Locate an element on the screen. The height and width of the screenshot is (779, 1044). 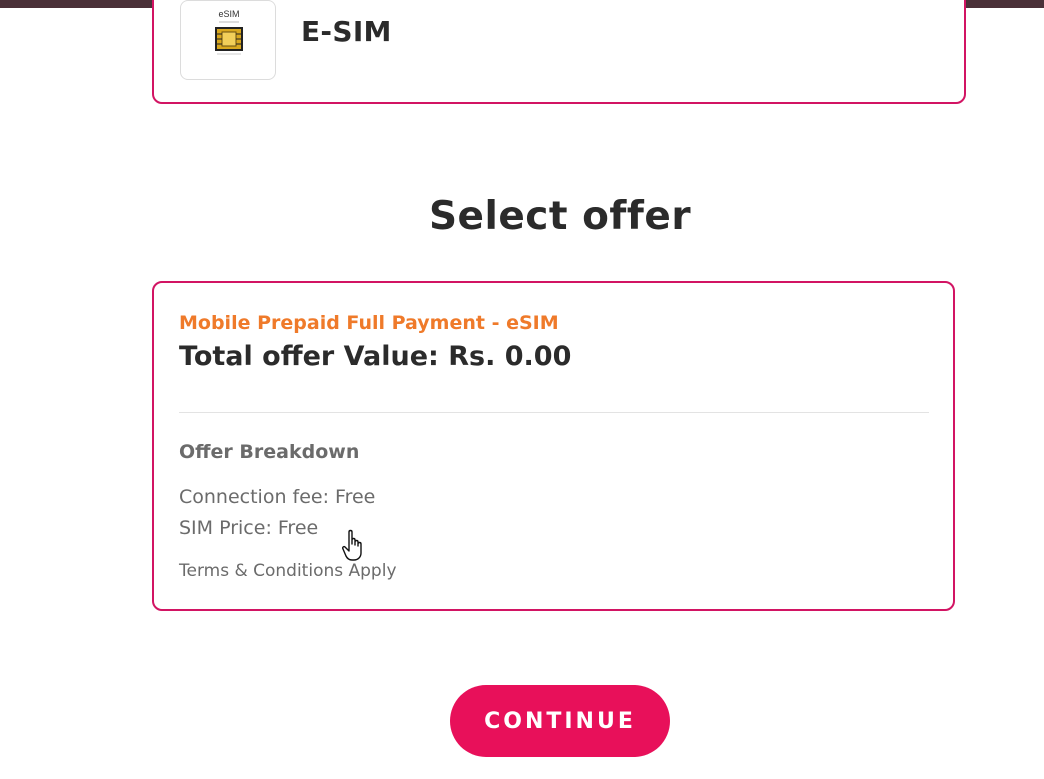
esim-option-card: eSIM E-SIM is located at coordinates (559, 52).